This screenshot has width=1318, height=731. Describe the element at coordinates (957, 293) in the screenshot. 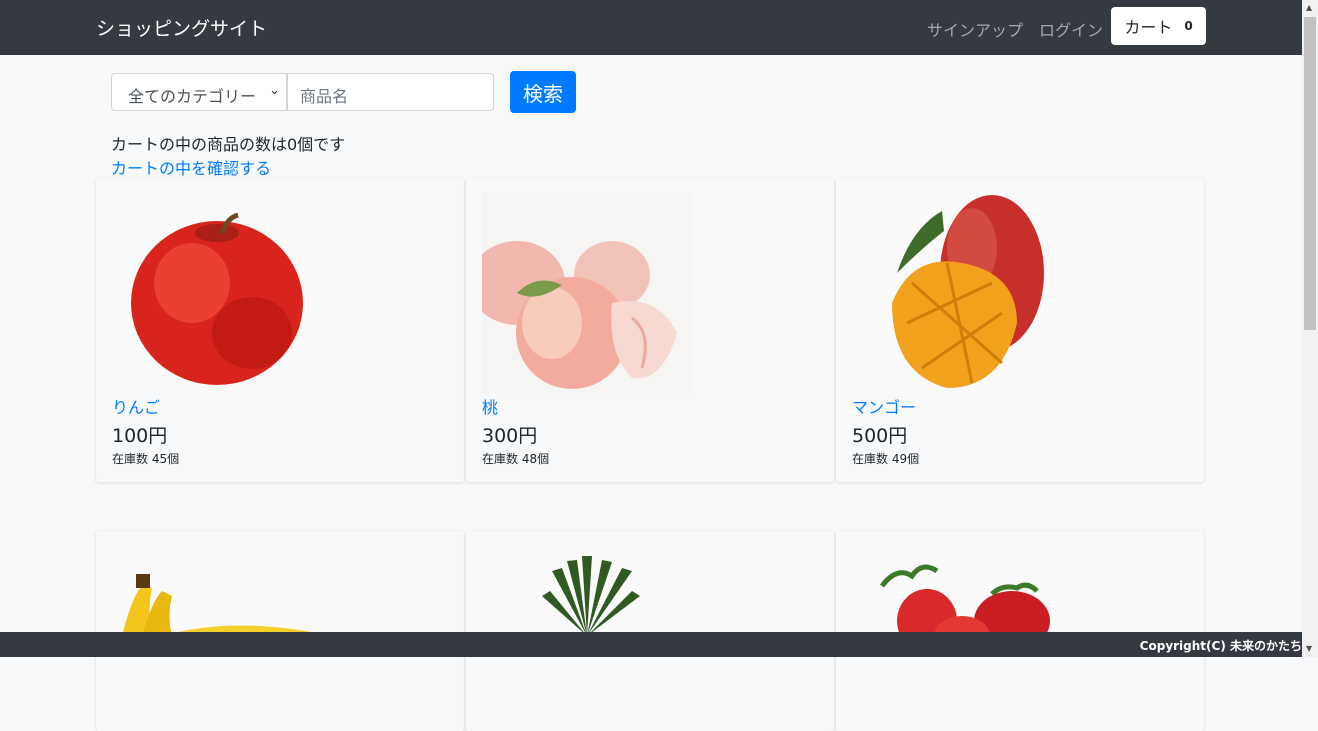

I see `mango-image` at that location.